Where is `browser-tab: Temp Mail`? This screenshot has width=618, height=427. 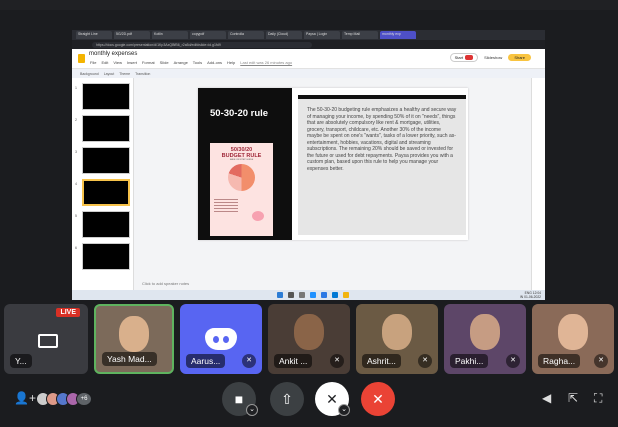
browser-tab: Temp Mail is located at coordinates (360, 35).